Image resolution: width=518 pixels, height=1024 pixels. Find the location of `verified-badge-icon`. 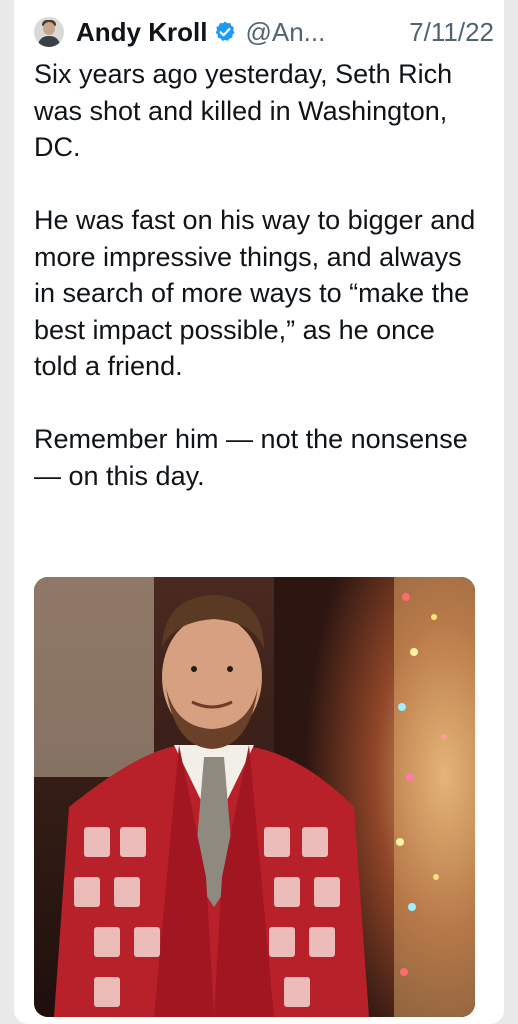

verified-badge-icon is located at coordinates (225, 31).